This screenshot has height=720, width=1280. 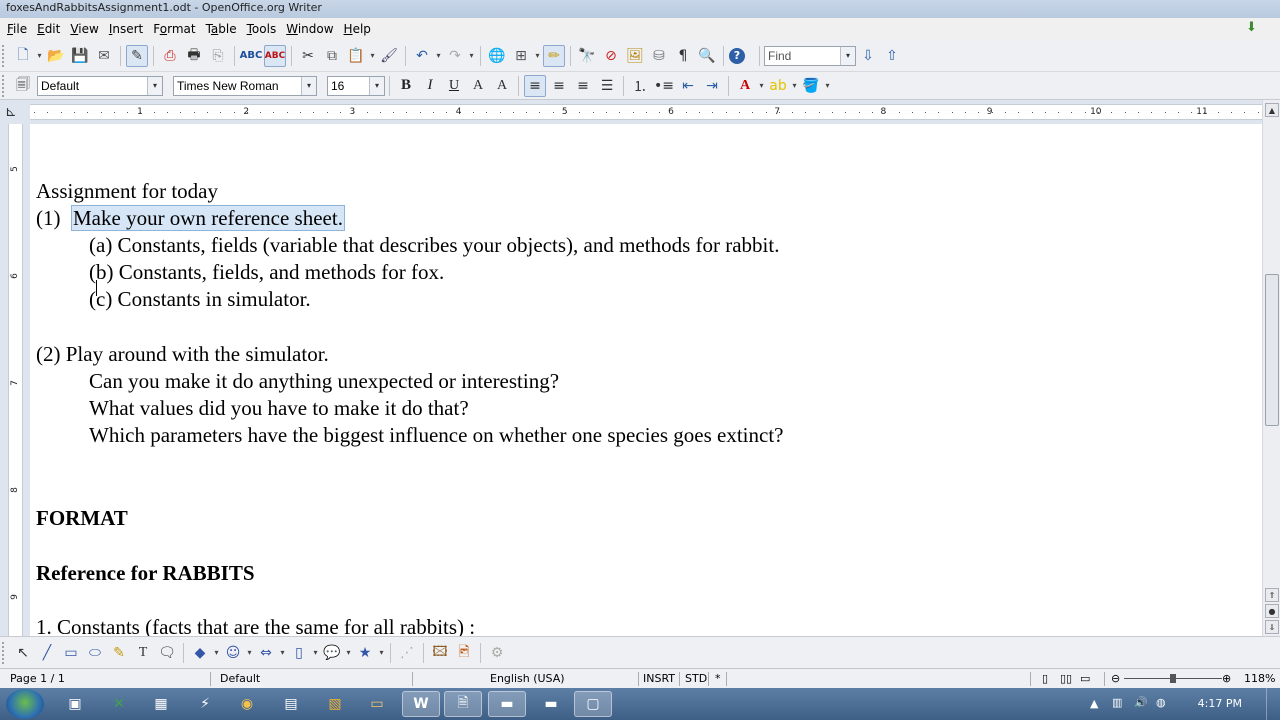 I want to click on align-center-icon: ≡, so click(x=559, y=86).